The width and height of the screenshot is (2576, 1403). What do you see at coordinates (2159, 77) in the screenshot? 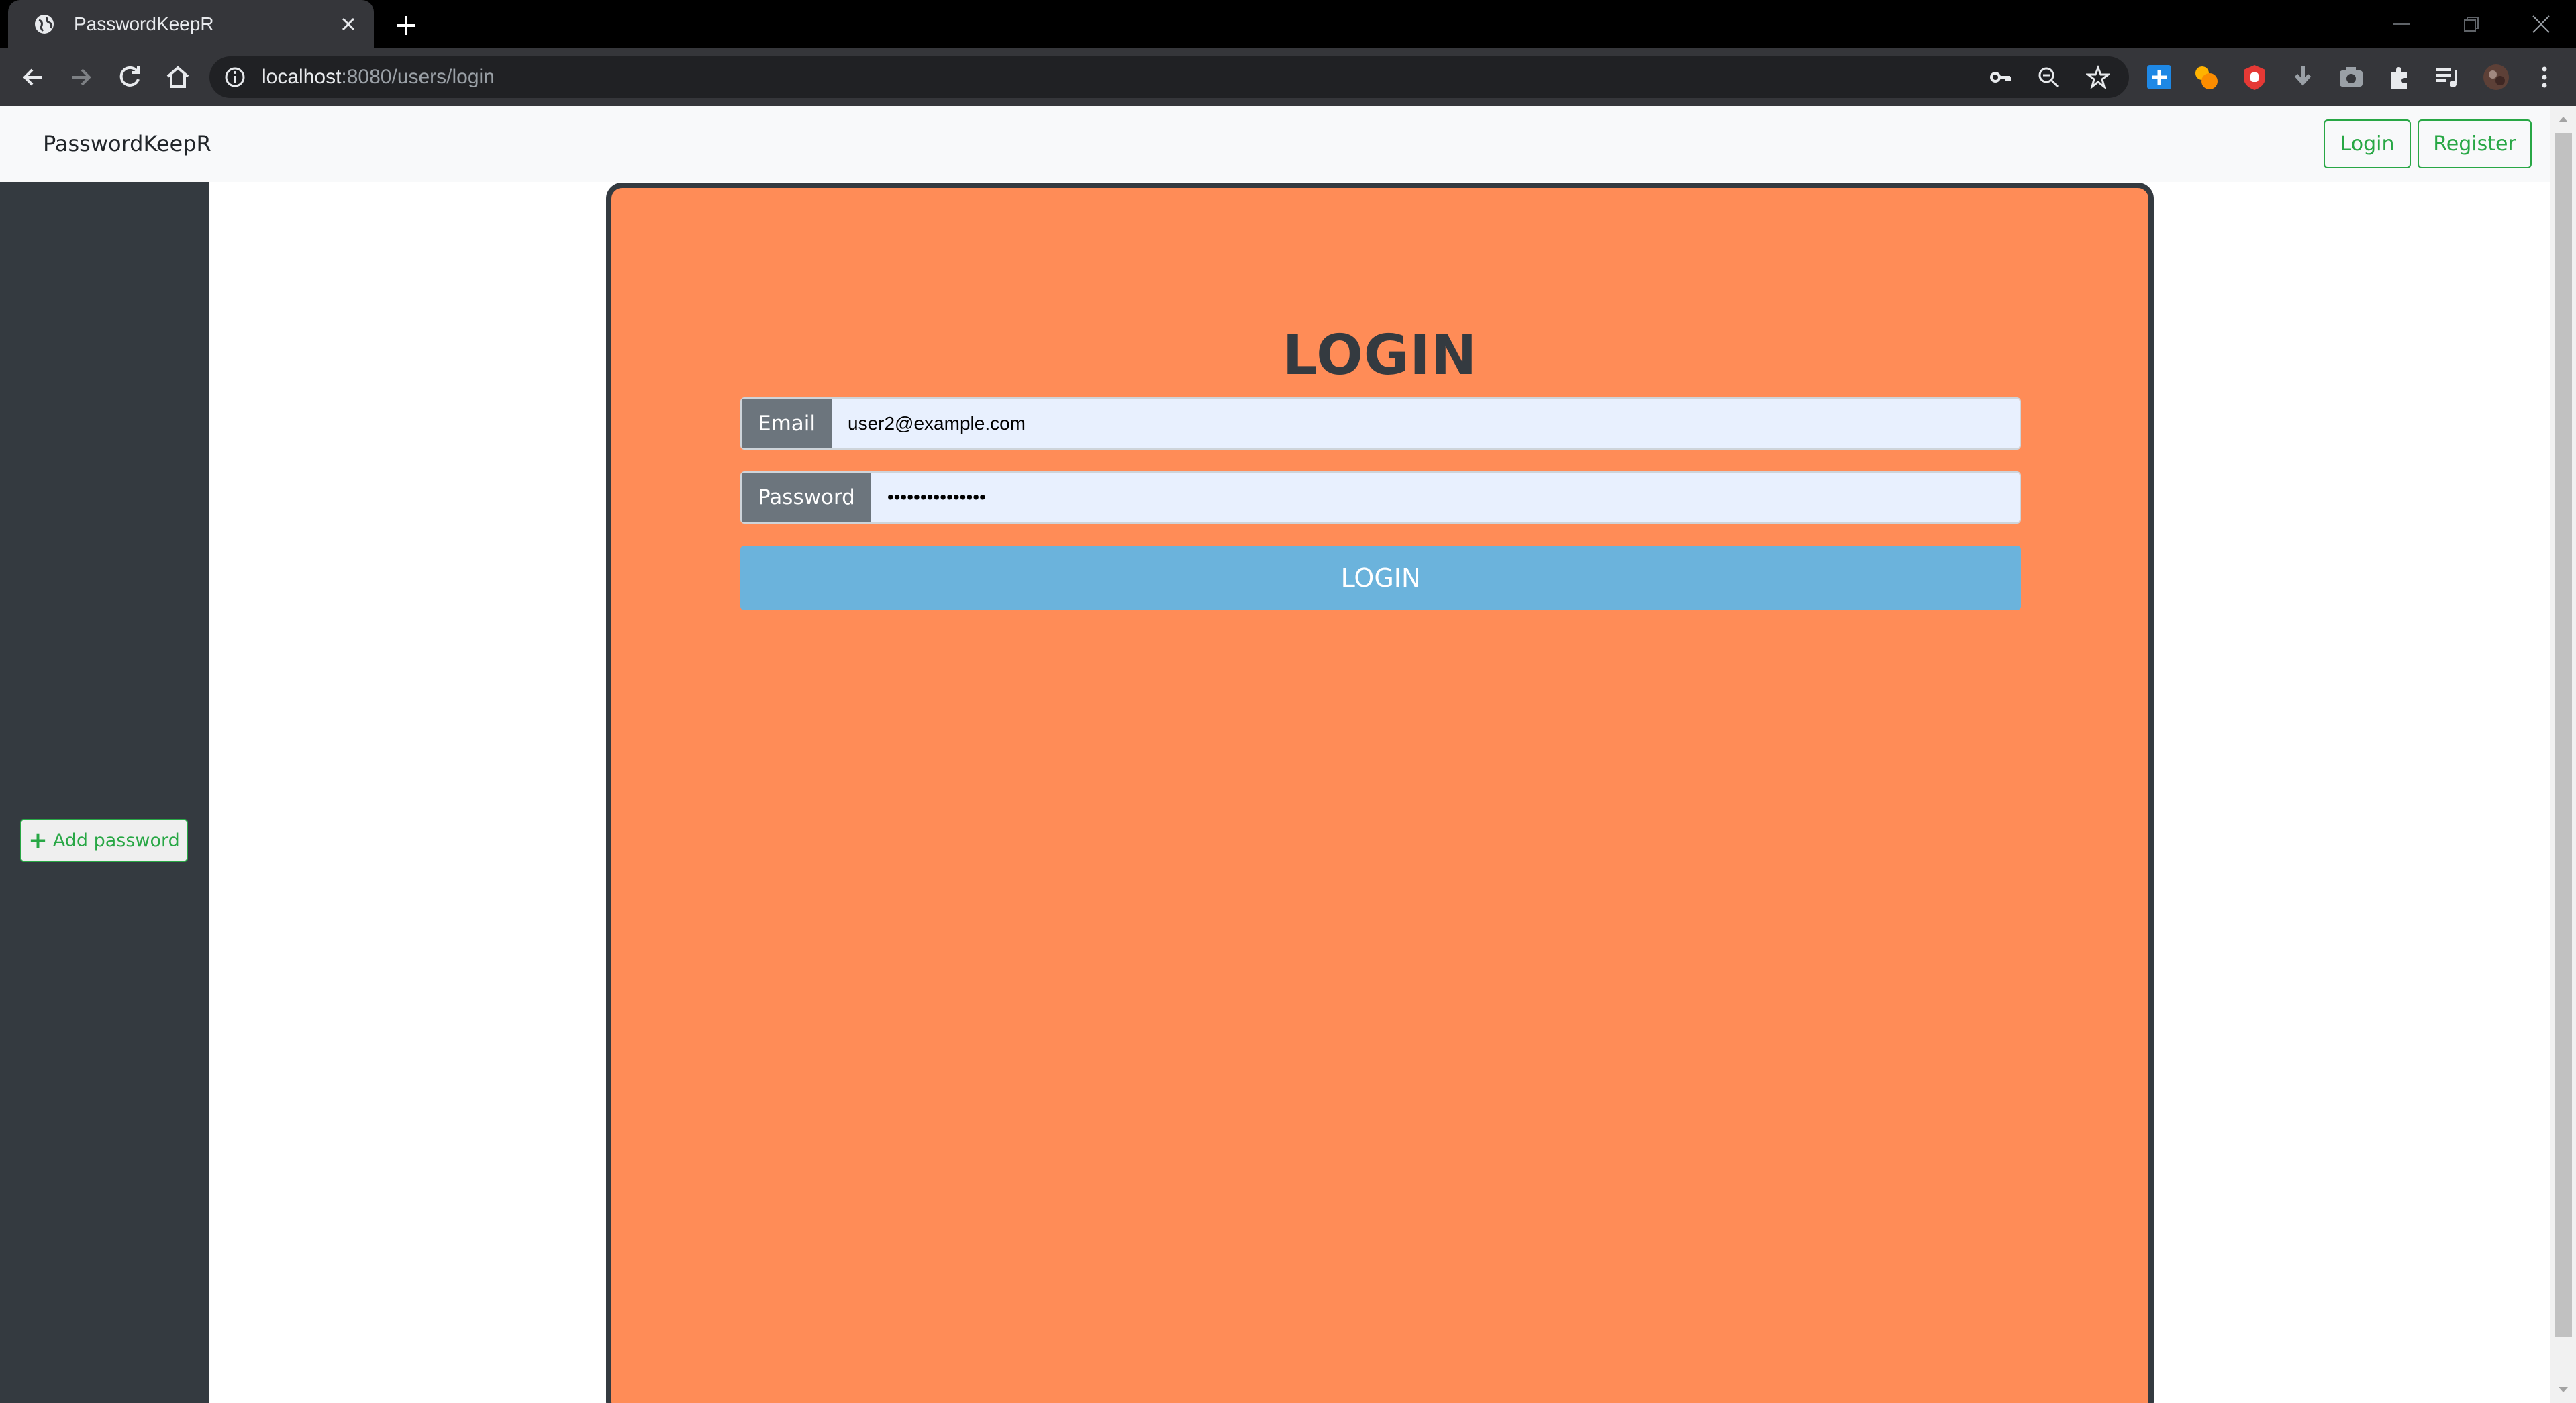
I see `extension-blue-icon` at bounding box center [2159, 77].